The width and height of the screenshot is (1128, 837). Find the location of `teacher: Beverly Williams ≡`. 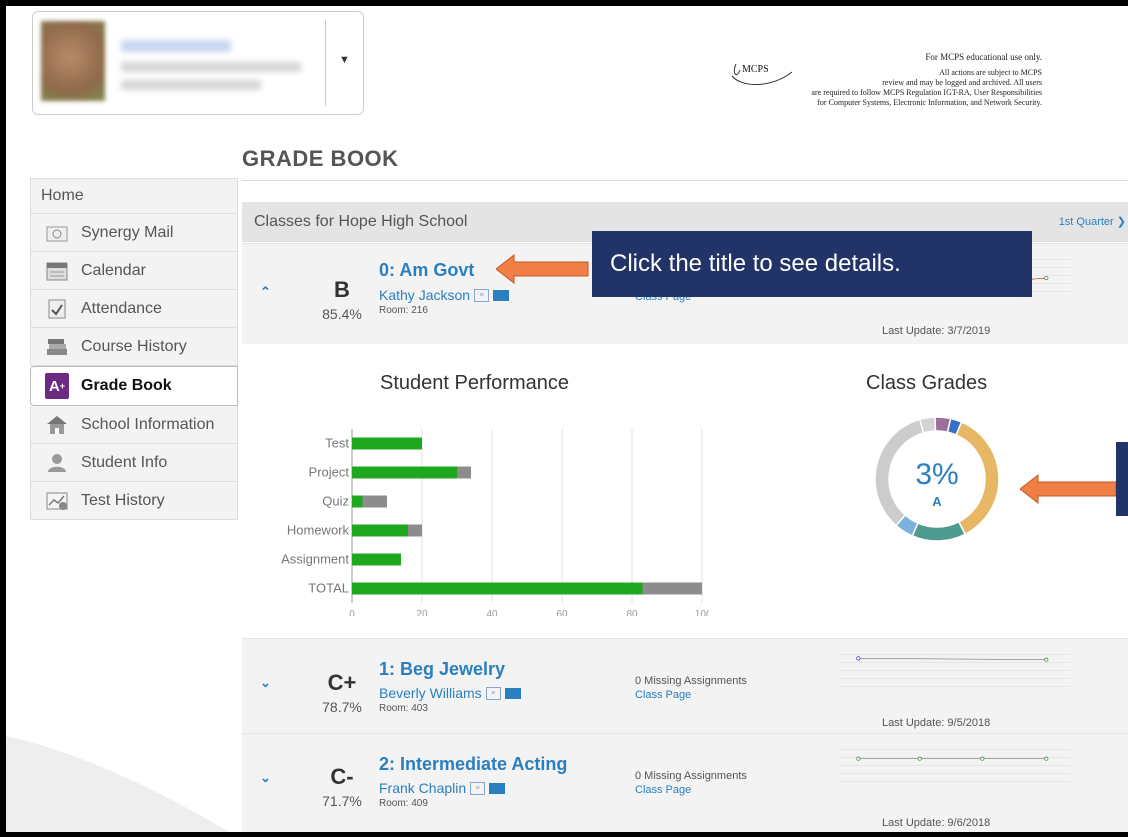

teacher: Beverly Williams ≡ is located at coordinates (450, 693).